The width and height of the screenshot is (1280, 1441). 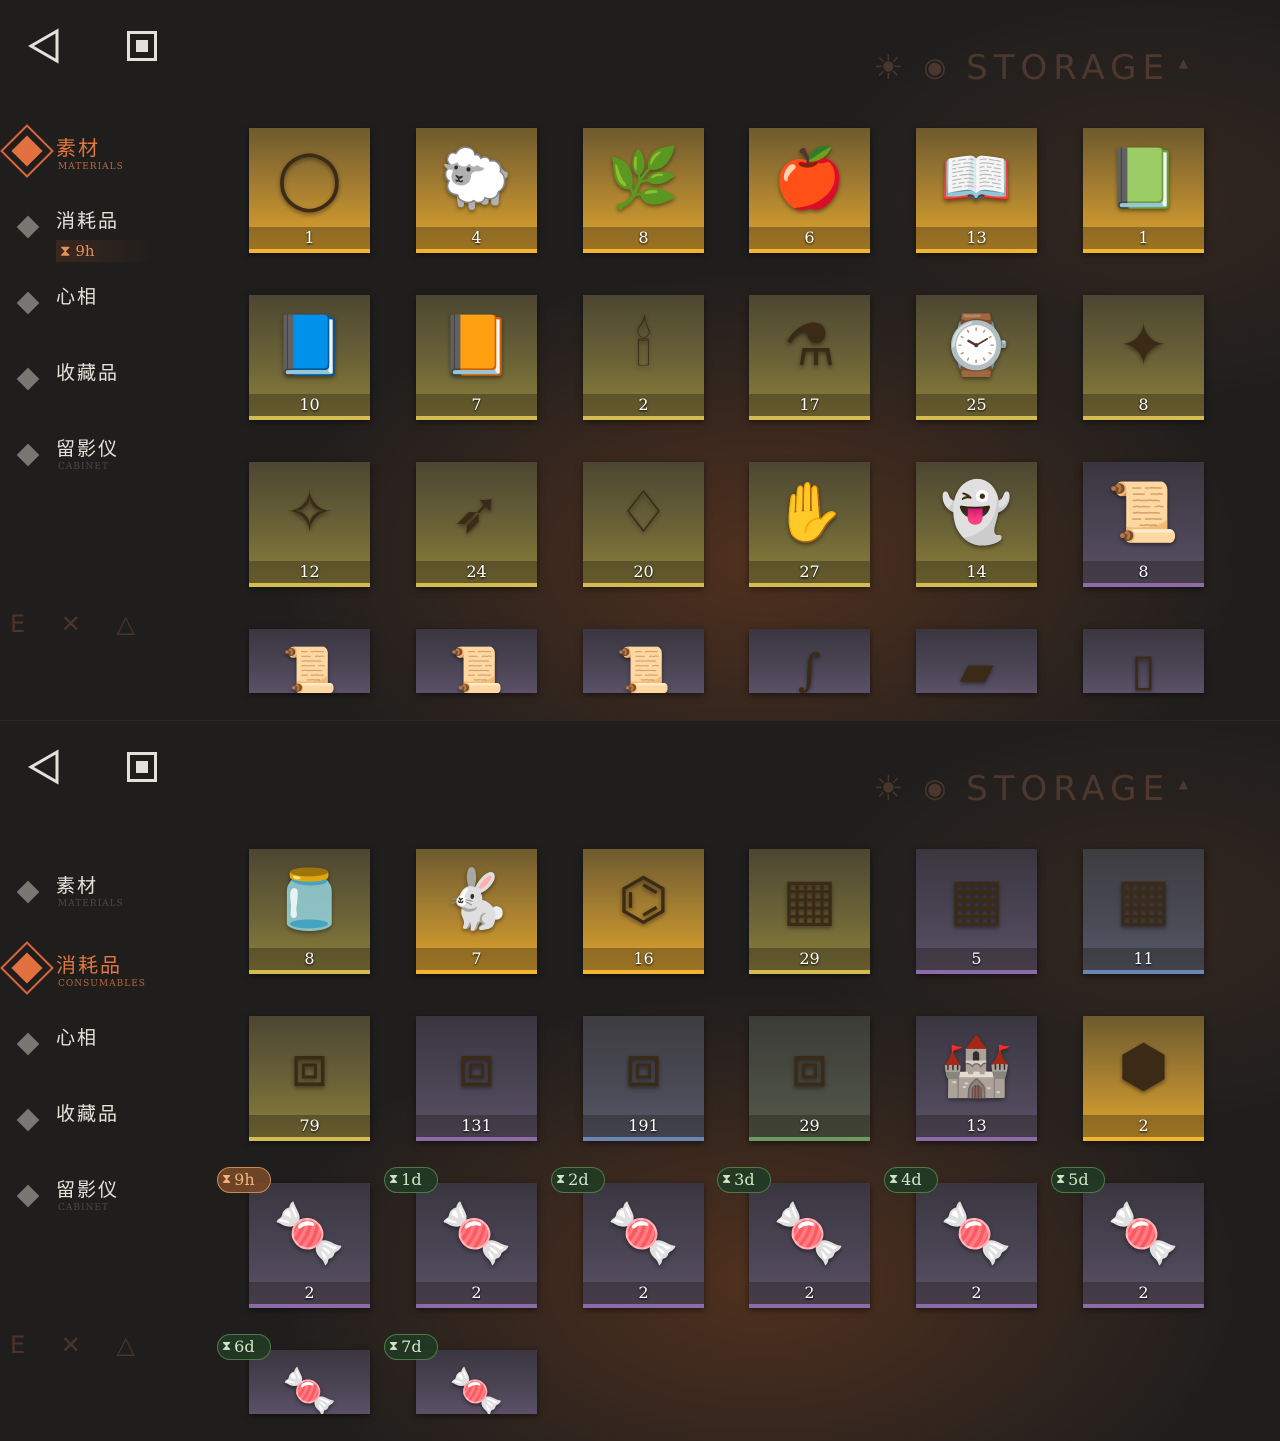 I want to click on item-count: 7, so click(x=476, y=405).